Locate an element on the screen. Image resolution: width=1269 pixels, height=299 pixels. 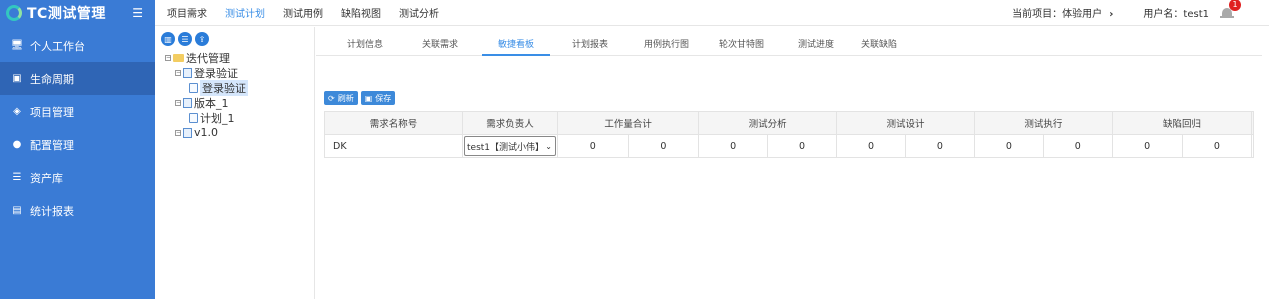
logo-icon is located at coordinates (14, 13).